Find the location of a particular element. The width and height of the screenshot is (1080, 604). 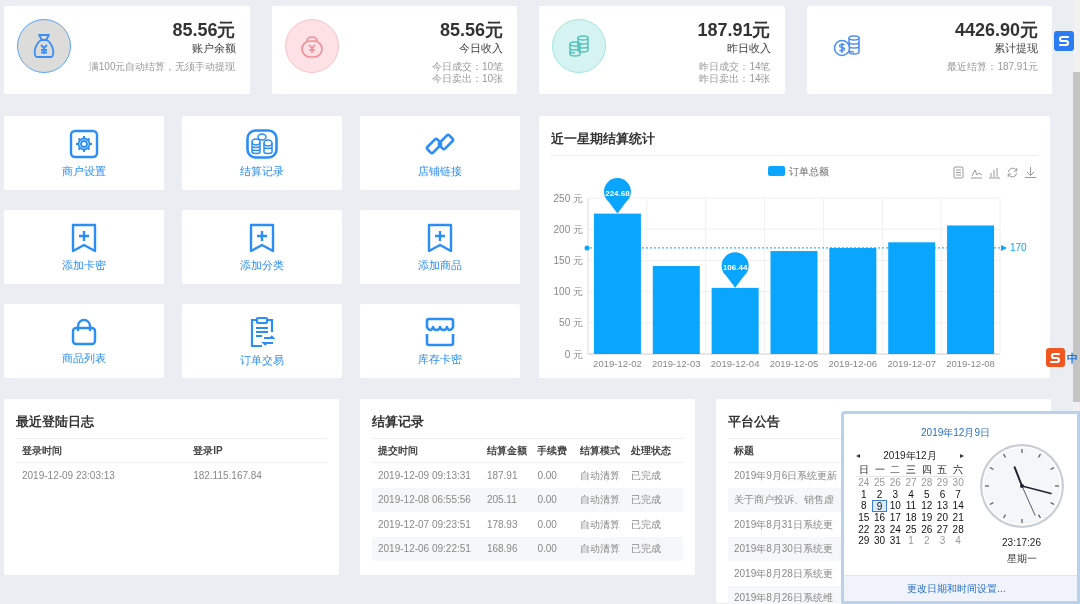

shortcut-tile: 商品列表 is located at coordinates (84, 341).